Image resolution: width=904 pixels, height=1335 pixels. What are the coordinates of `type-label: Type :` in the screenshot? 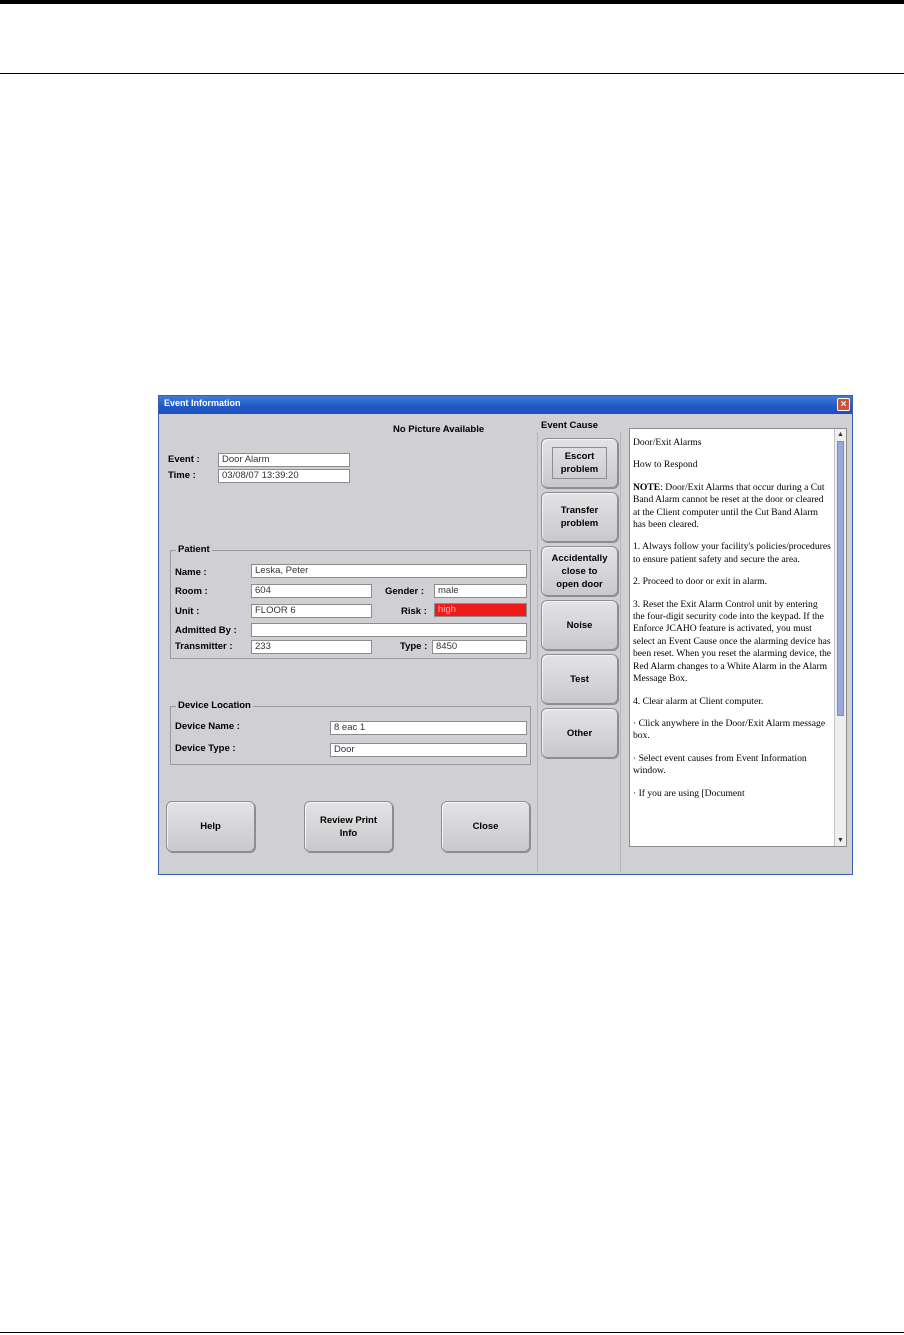 It's located at (414, 646).